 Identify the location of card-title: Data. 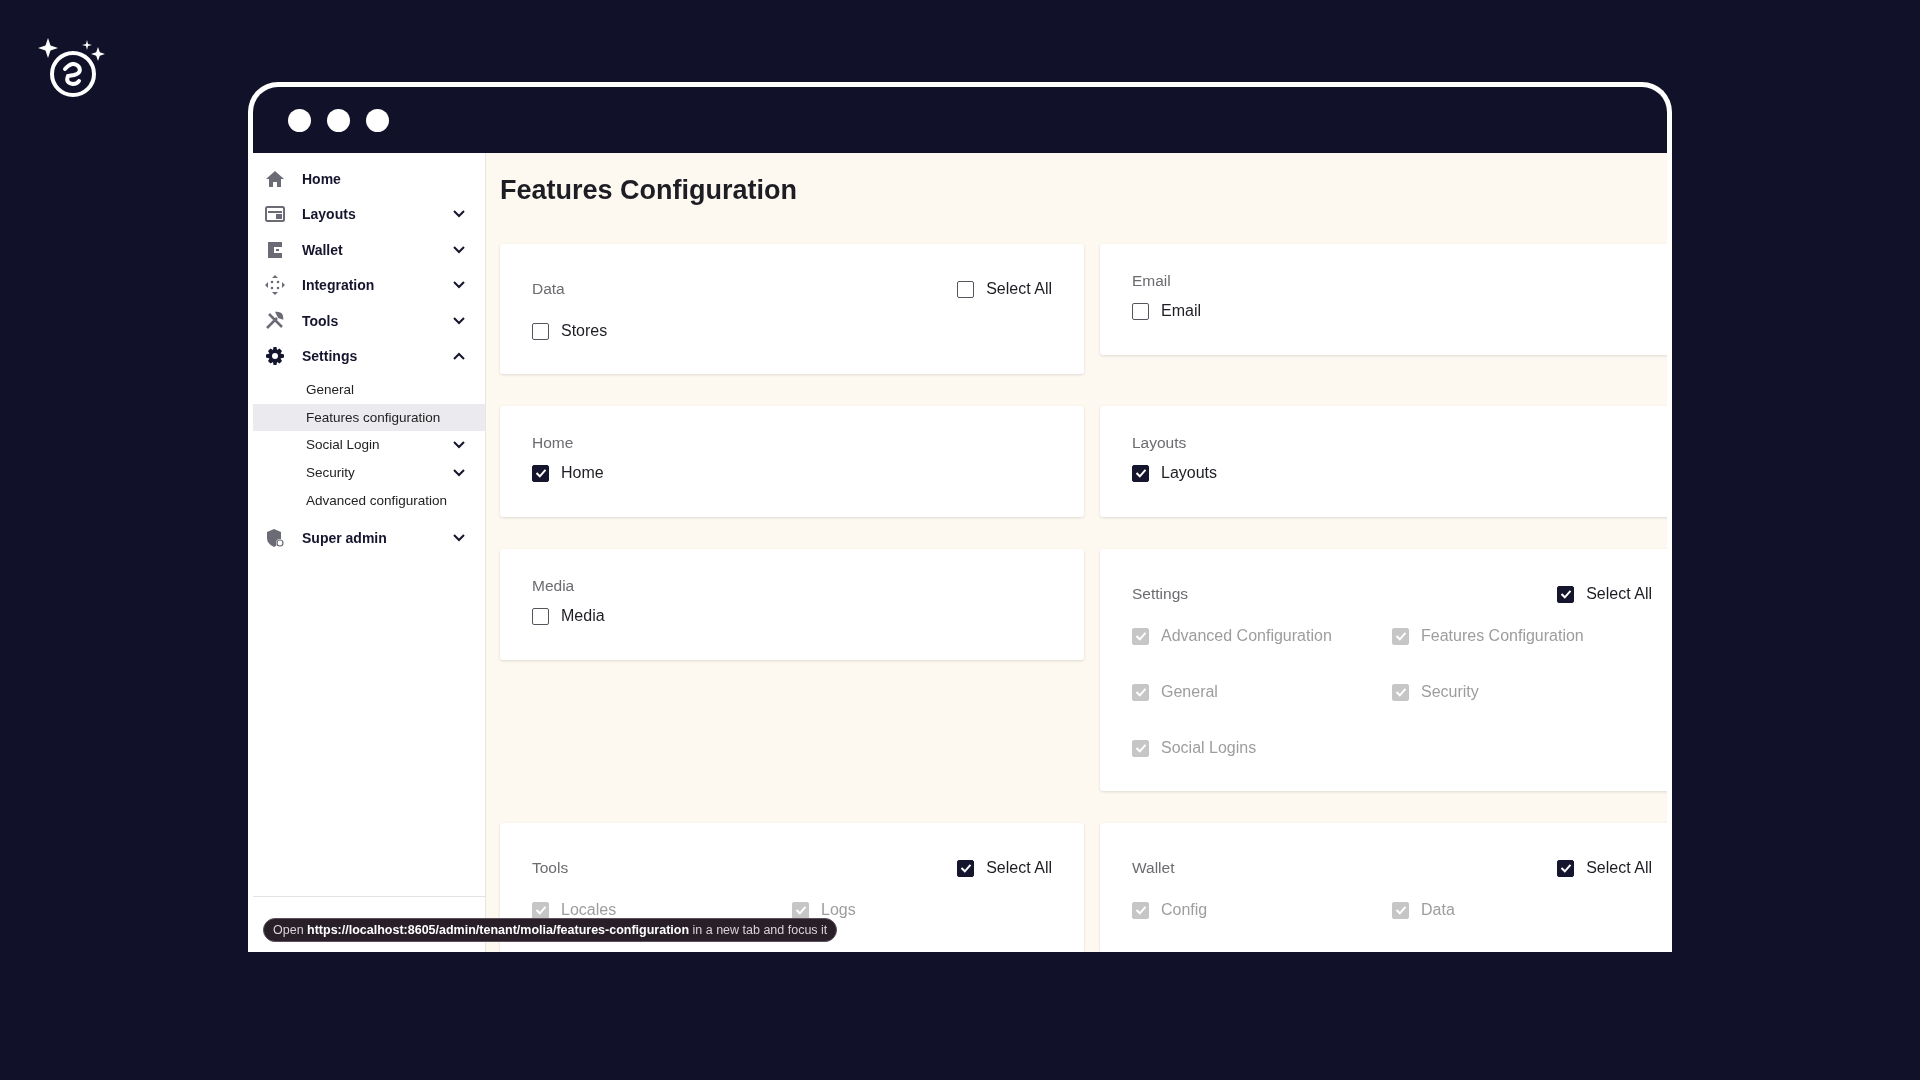
(548, 289).